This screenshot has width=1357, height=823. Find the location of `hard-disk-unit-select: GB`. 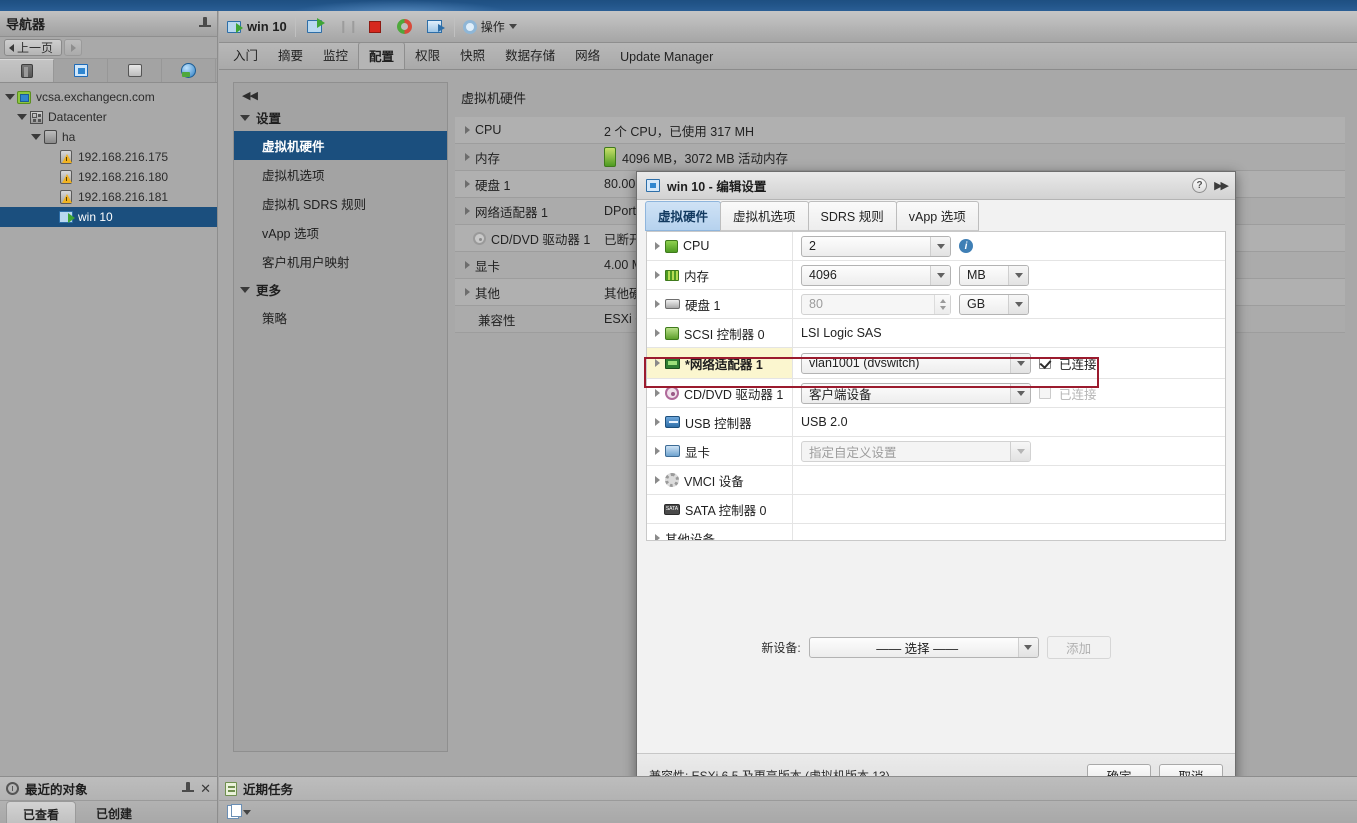

hard-disk-unit-select: GB is located at coordinates (994, 304).